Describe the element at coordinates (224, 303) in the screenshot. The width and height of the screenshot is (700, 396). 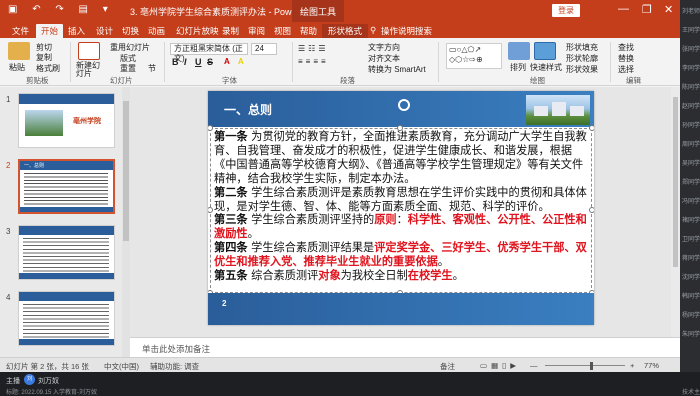
I see `slide-page-number: 2` at that location.